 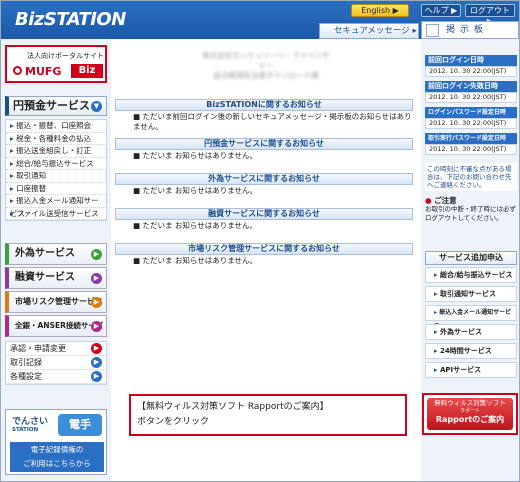 What do you see at coordinates (471, 258) in the screenshot?
I see `service-apply-header: サービス追加申込` at bounding box center [471, 258].